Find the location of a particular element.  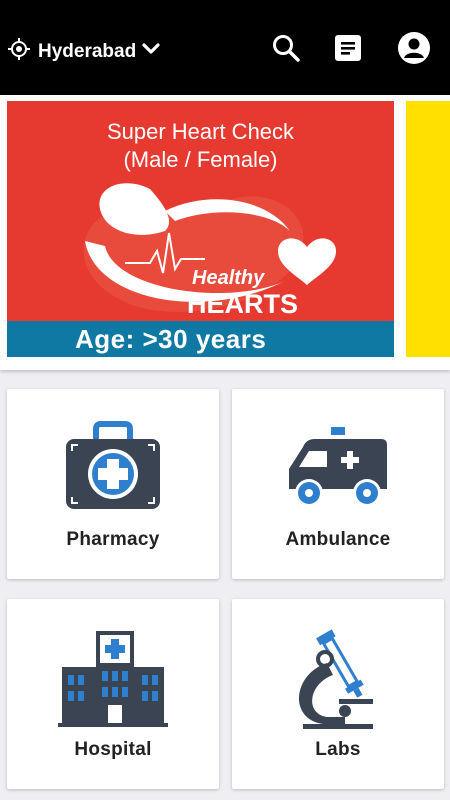

orders-list-icon is located at coordinates (348, 48).